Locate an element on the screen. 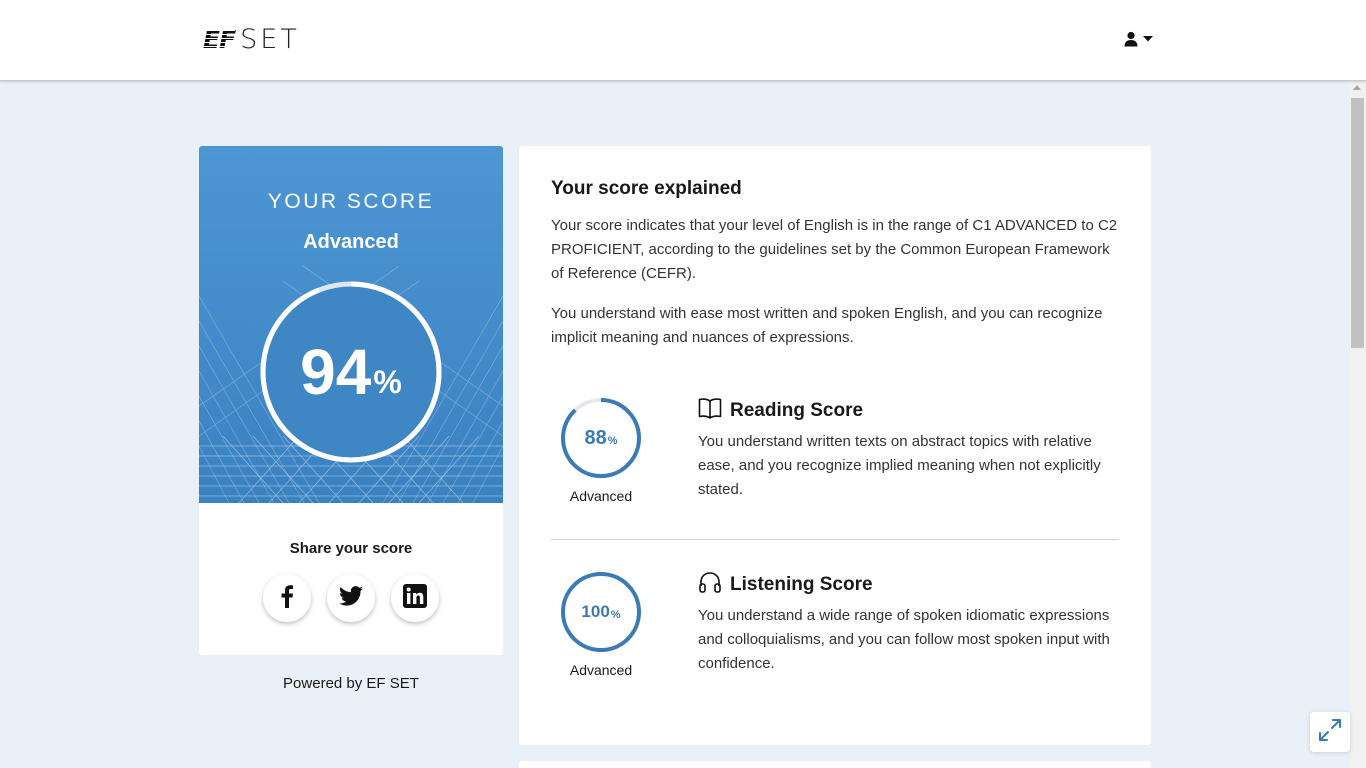 This screenshot has height=768, width=1366. overall-score-percent: % is located at coordinates (387, 382).